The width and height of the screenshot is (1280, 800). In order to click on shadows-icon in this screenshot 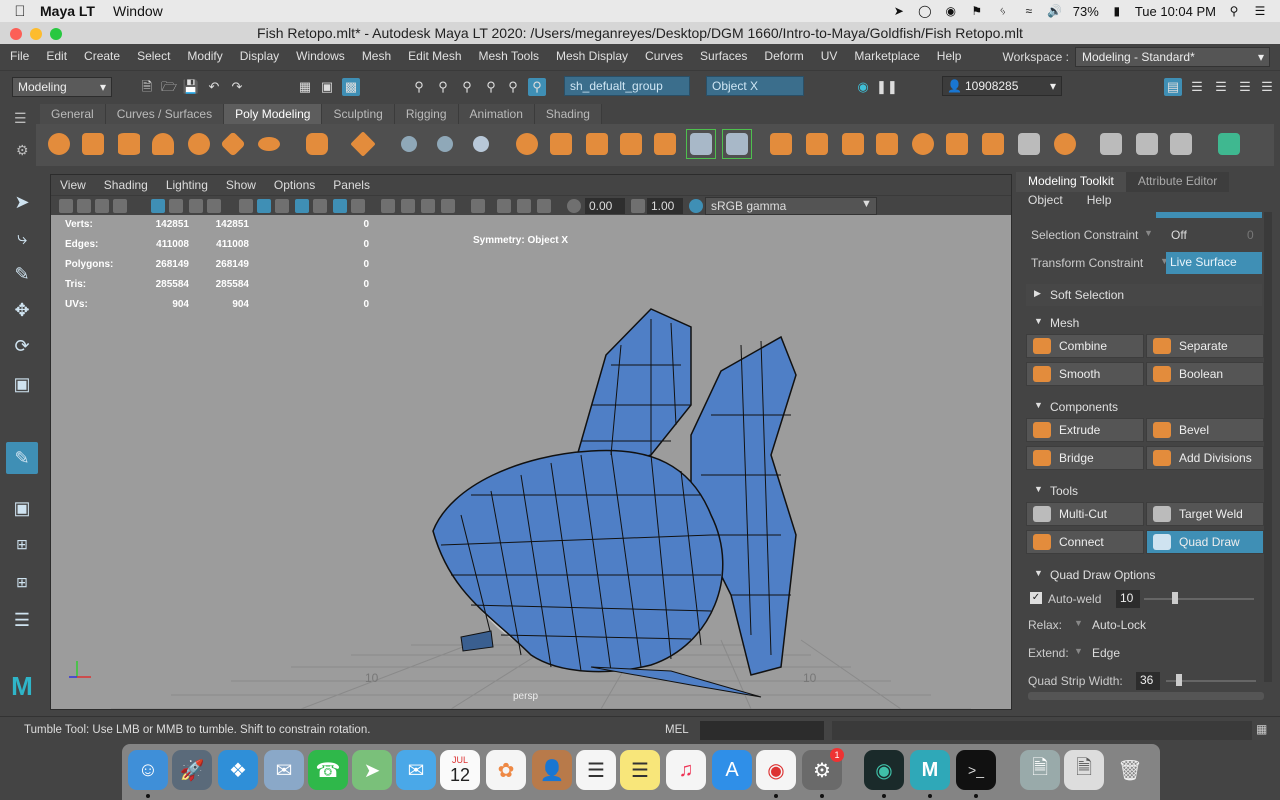, I will do `click(358, 206)`.